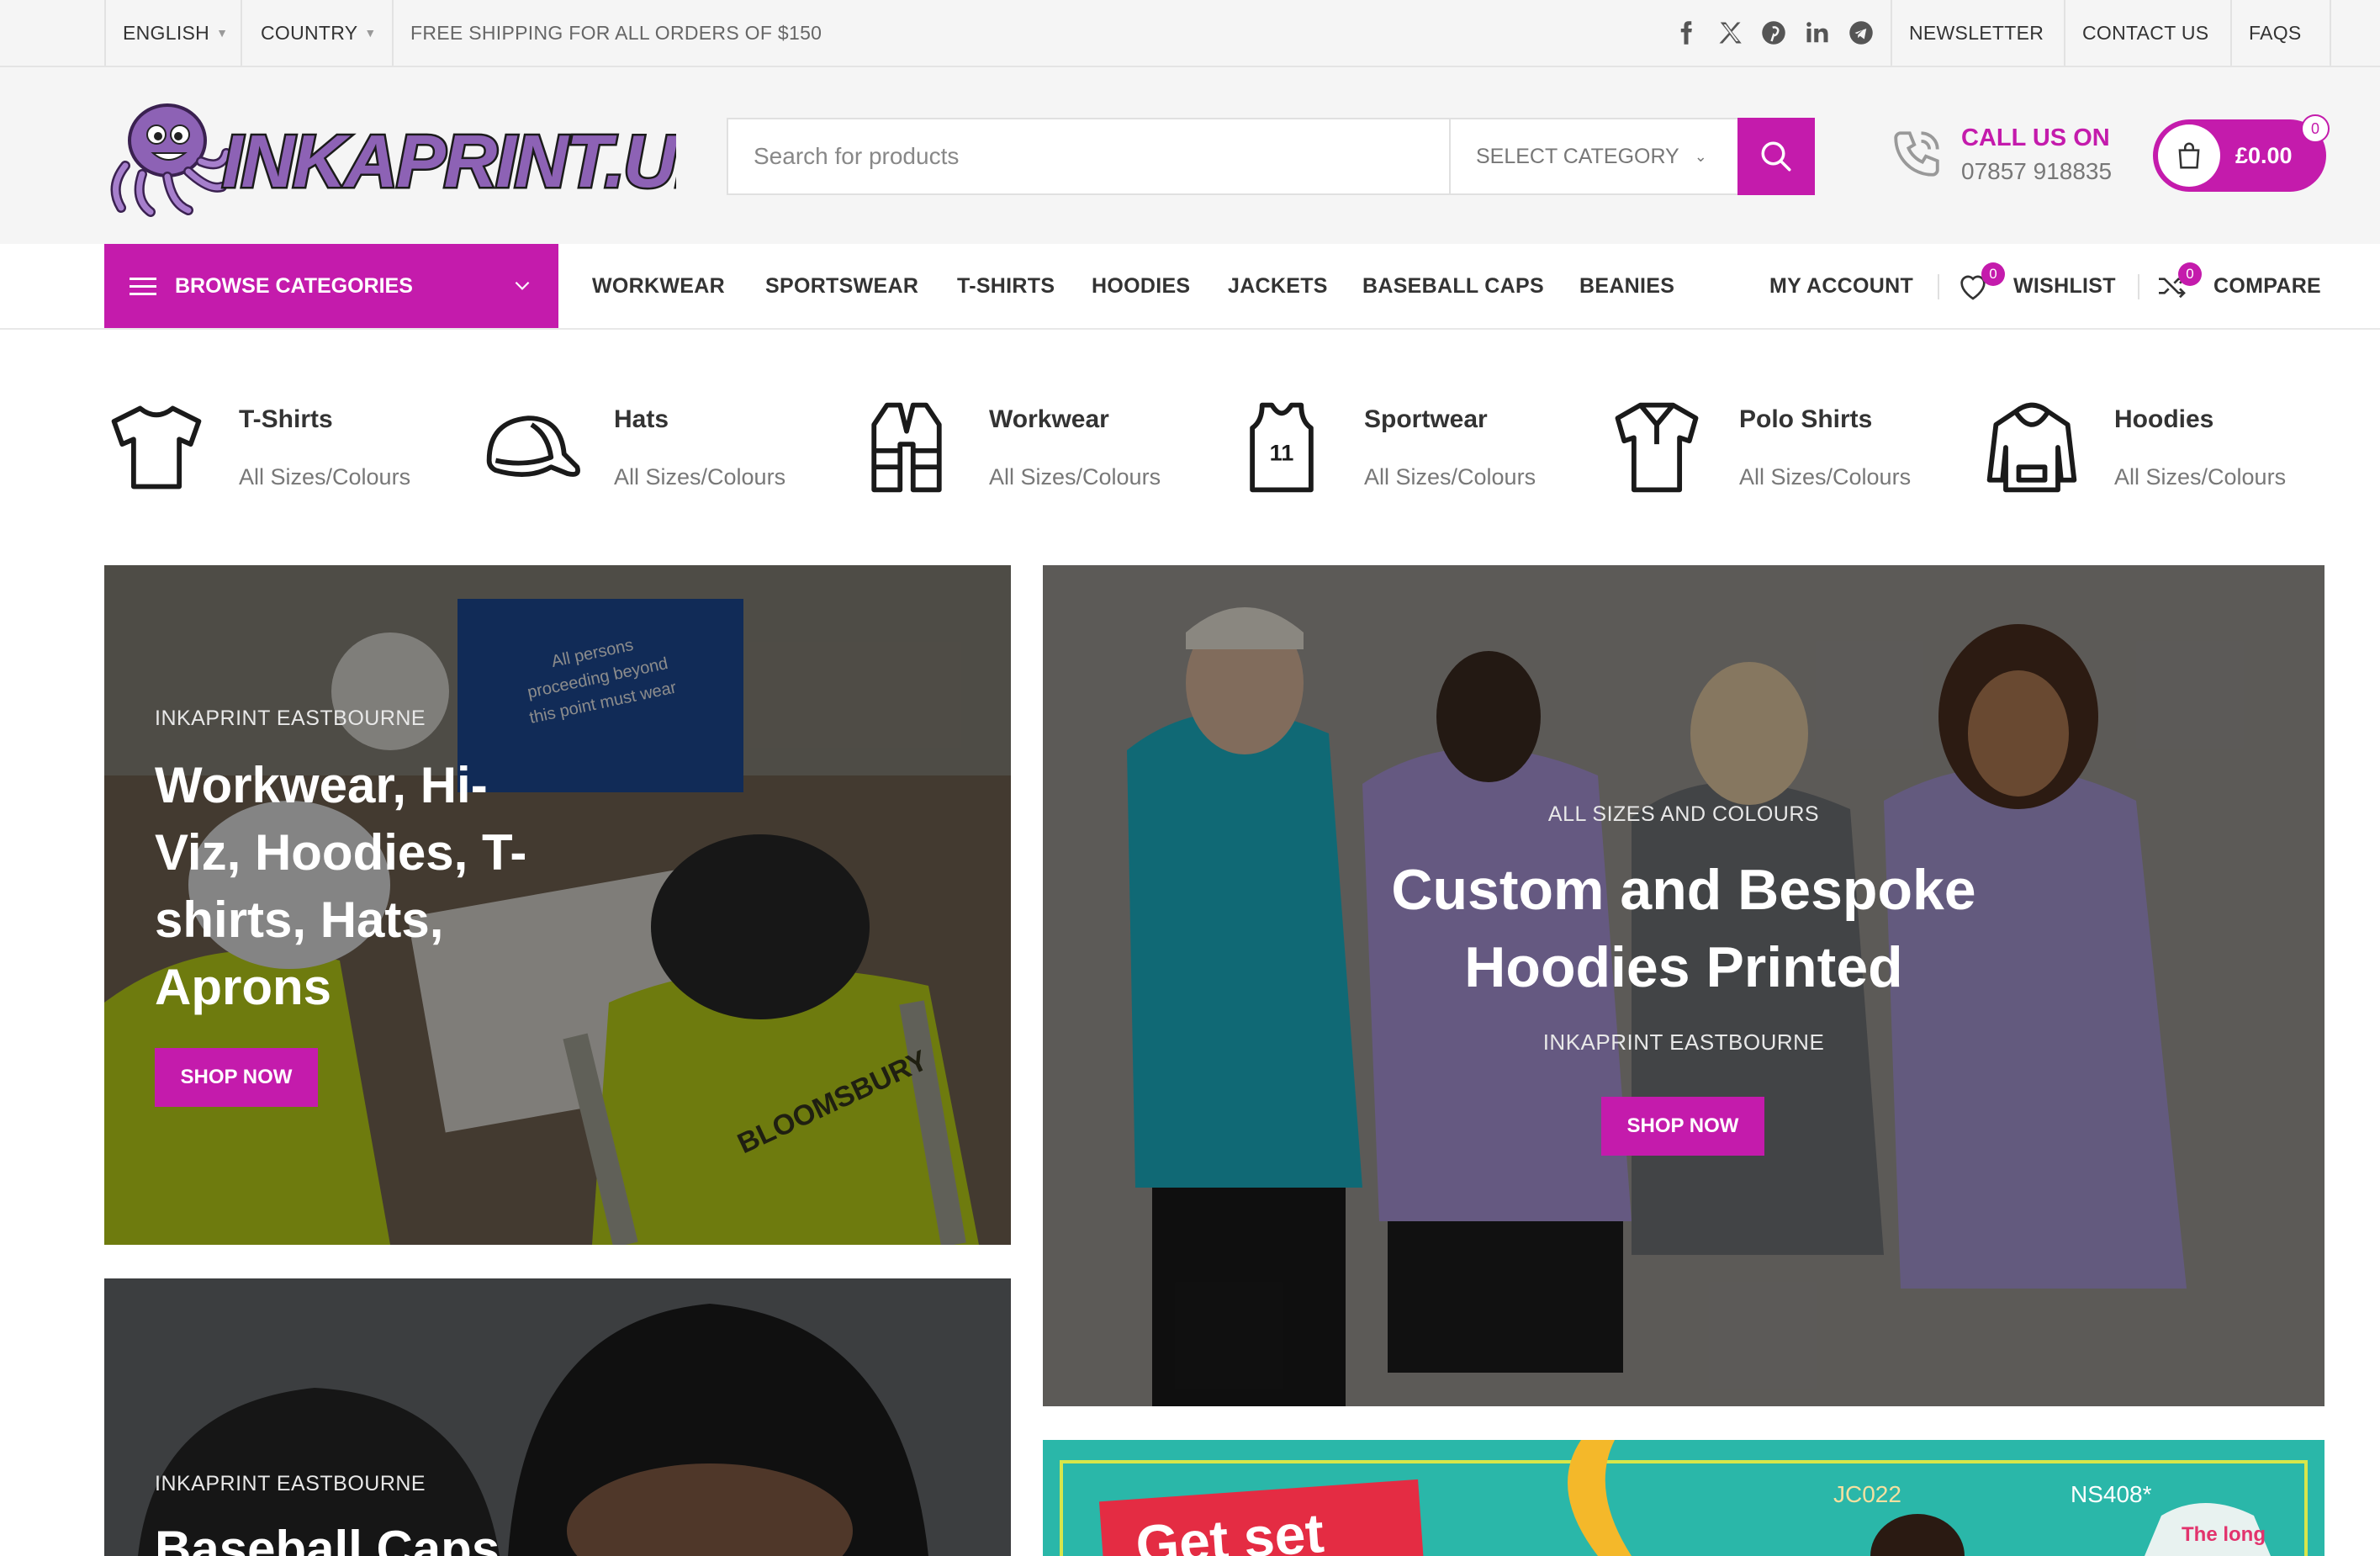 Image resolution: width=2380 pixels, height=1556 pixels. I want to click on menu-icon, so click(143, 286).